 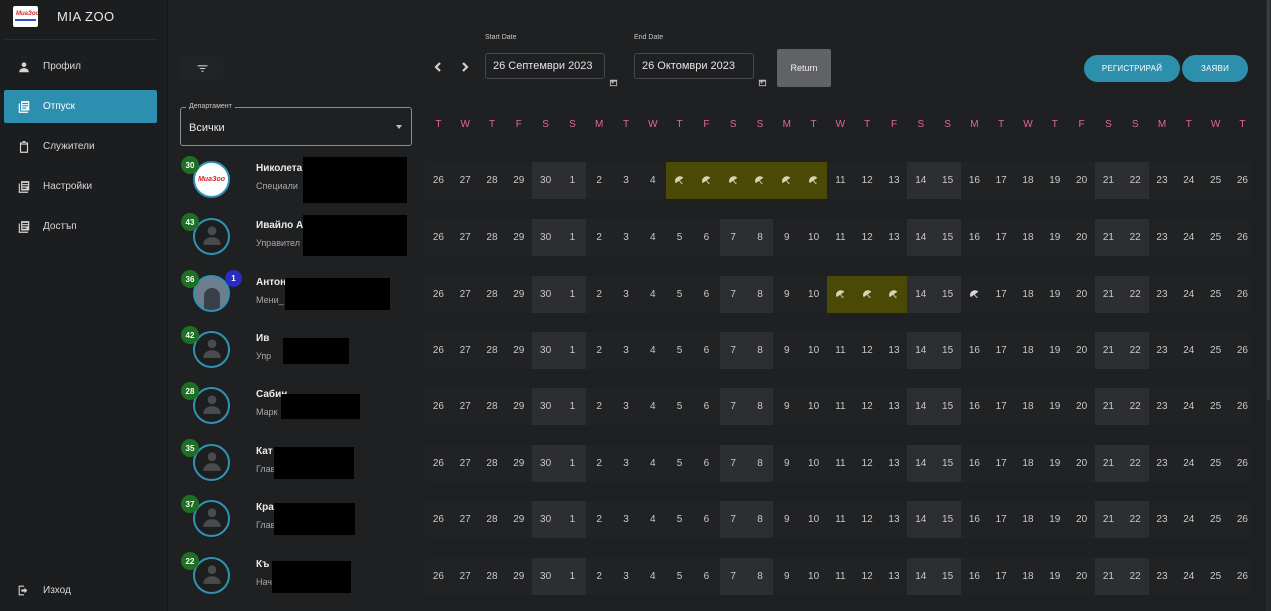 I want to click on calendar-icon, so click(x=762, y=80).